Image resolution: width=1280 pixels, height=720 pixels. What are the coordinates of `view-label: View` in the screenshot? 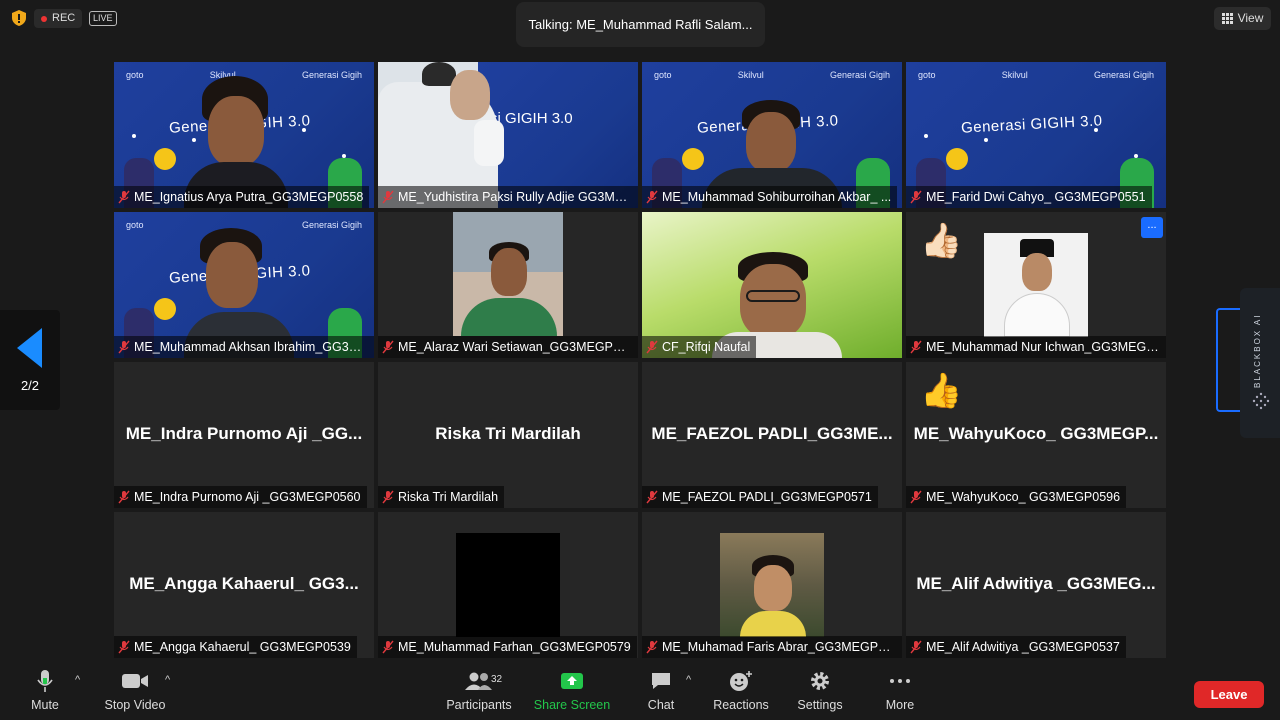 It's located at (1250, 18).